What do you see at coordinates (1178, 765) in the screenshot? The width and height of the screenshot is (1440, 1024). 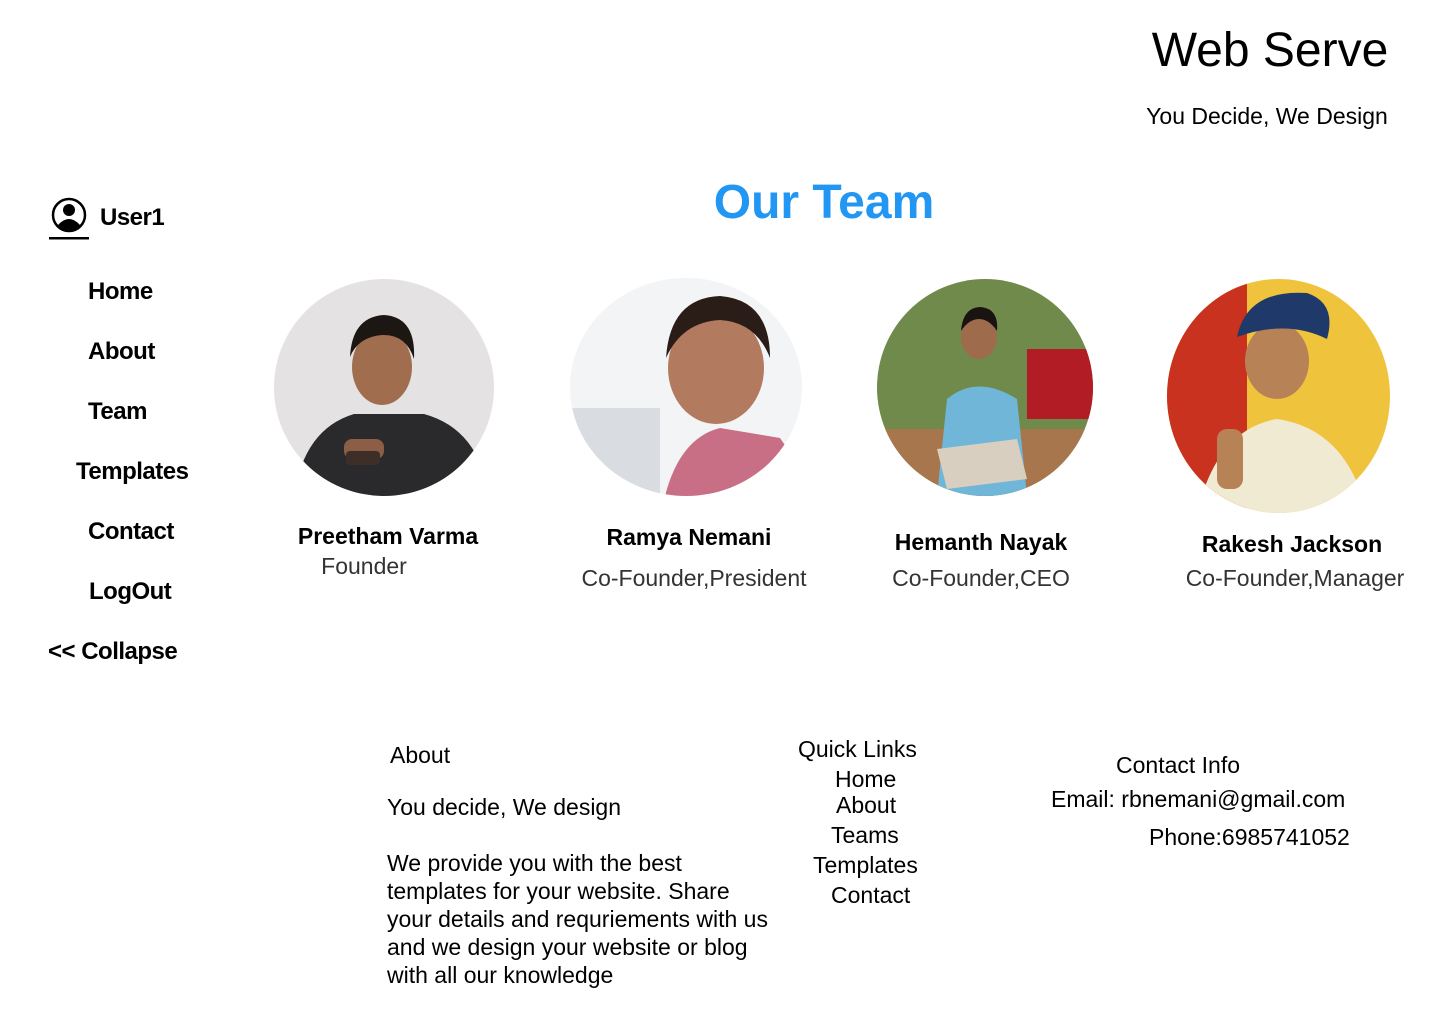 I see `footer-contact-heading: Contact Info` at bounding box center [1178, 765].